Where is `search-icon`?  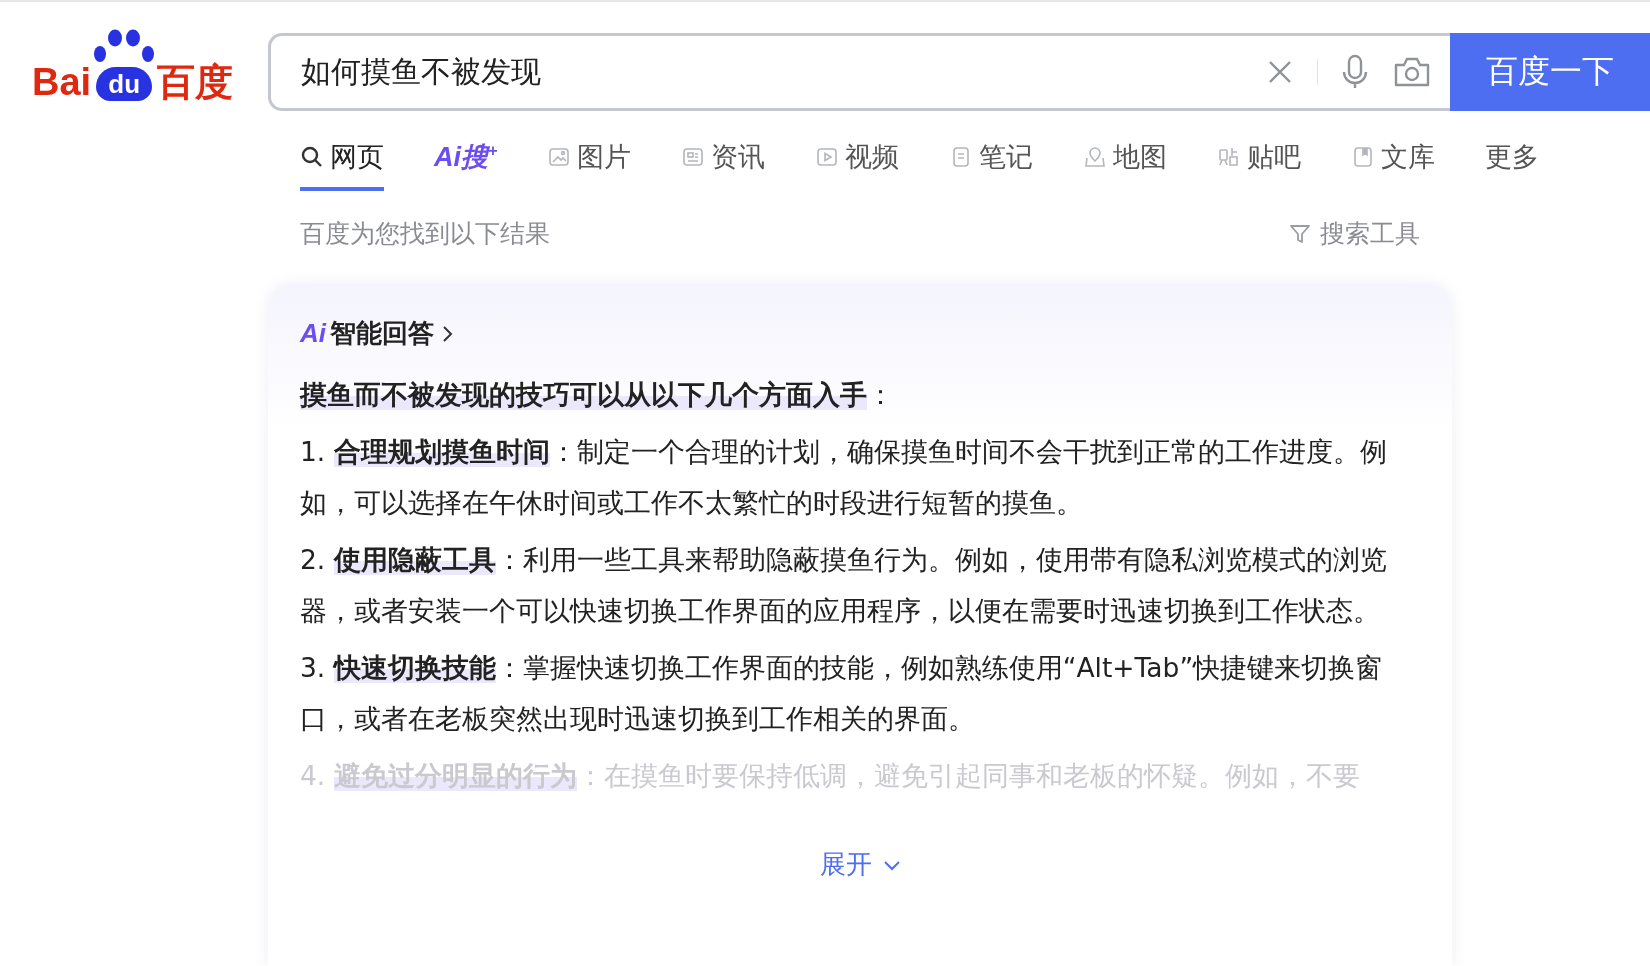 search-icon is located at coordinates (312, 157).